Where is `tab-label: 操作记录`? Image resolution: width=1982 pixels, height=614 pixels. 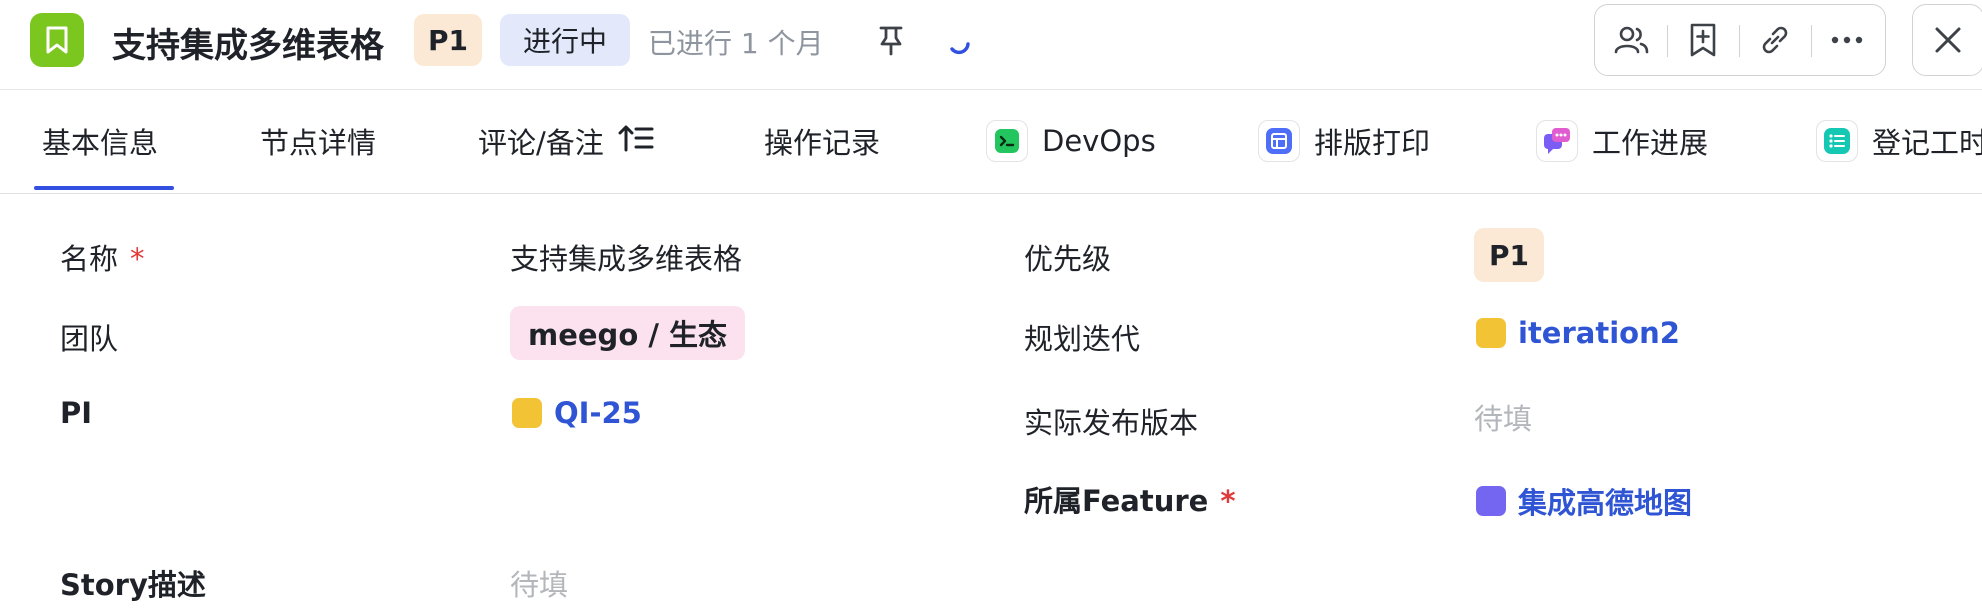 tab-label: 操作记录 is located at coordinates (822, 143).